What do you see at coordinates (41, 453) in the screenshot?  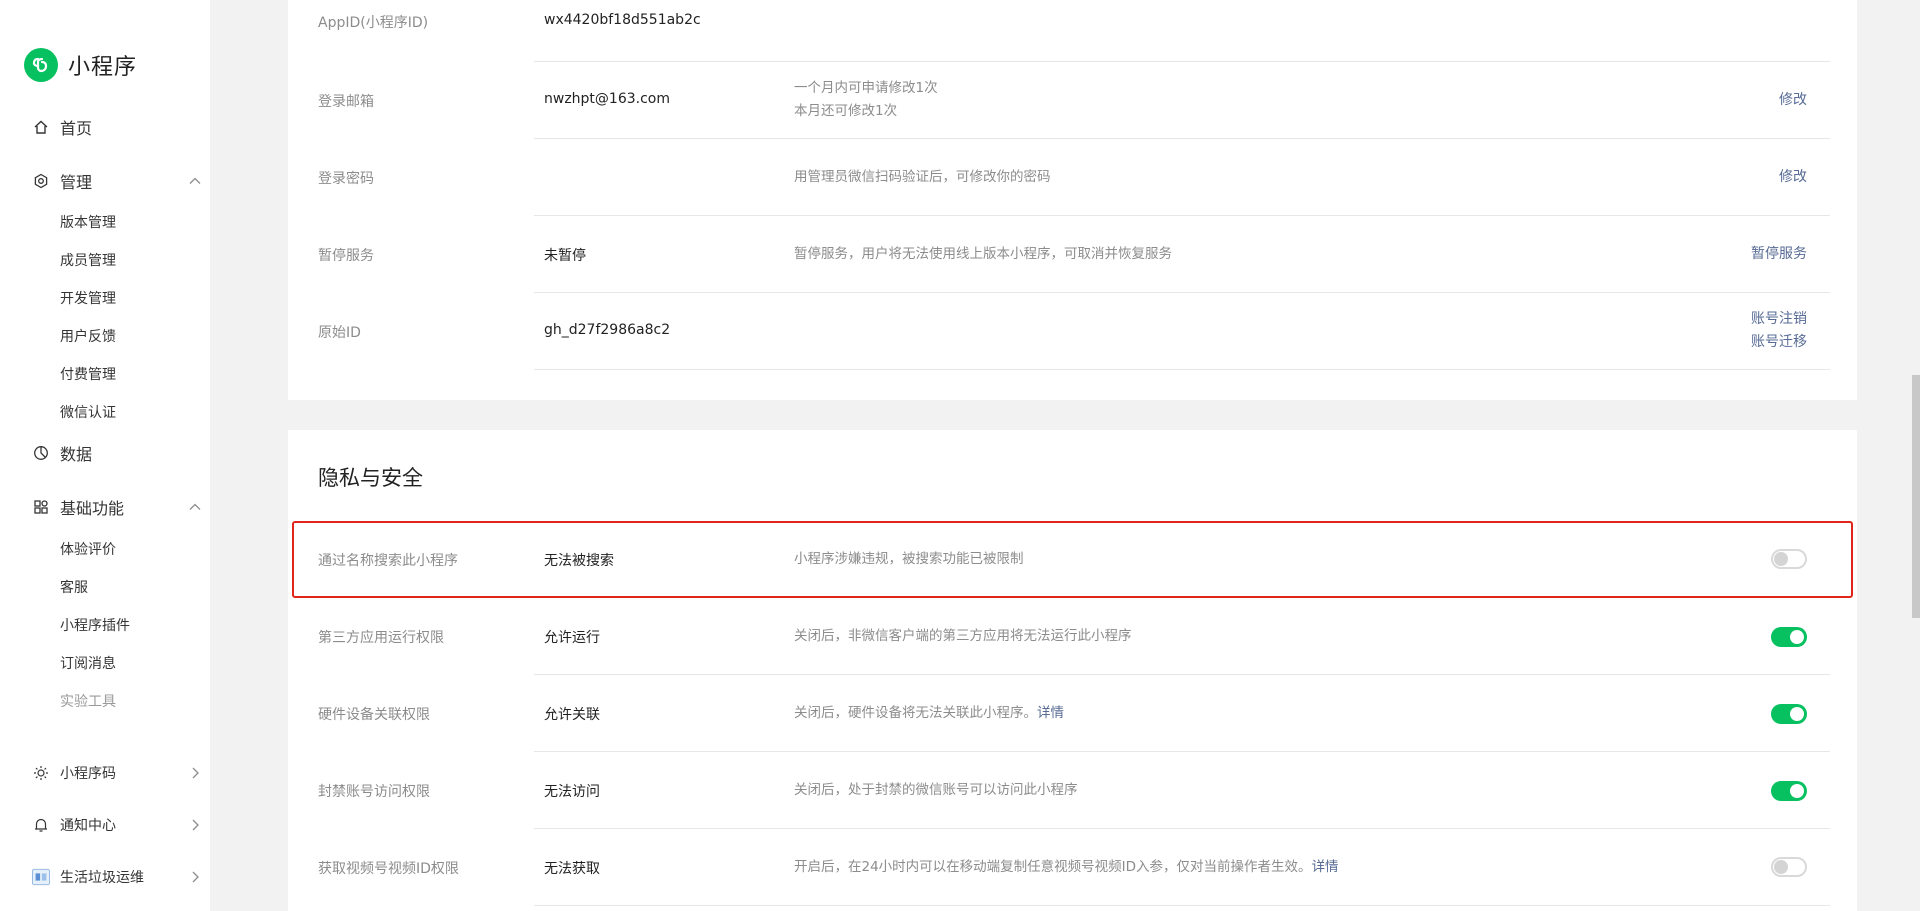 I see `pie-chart-icon` at bounding box center [41, 453].